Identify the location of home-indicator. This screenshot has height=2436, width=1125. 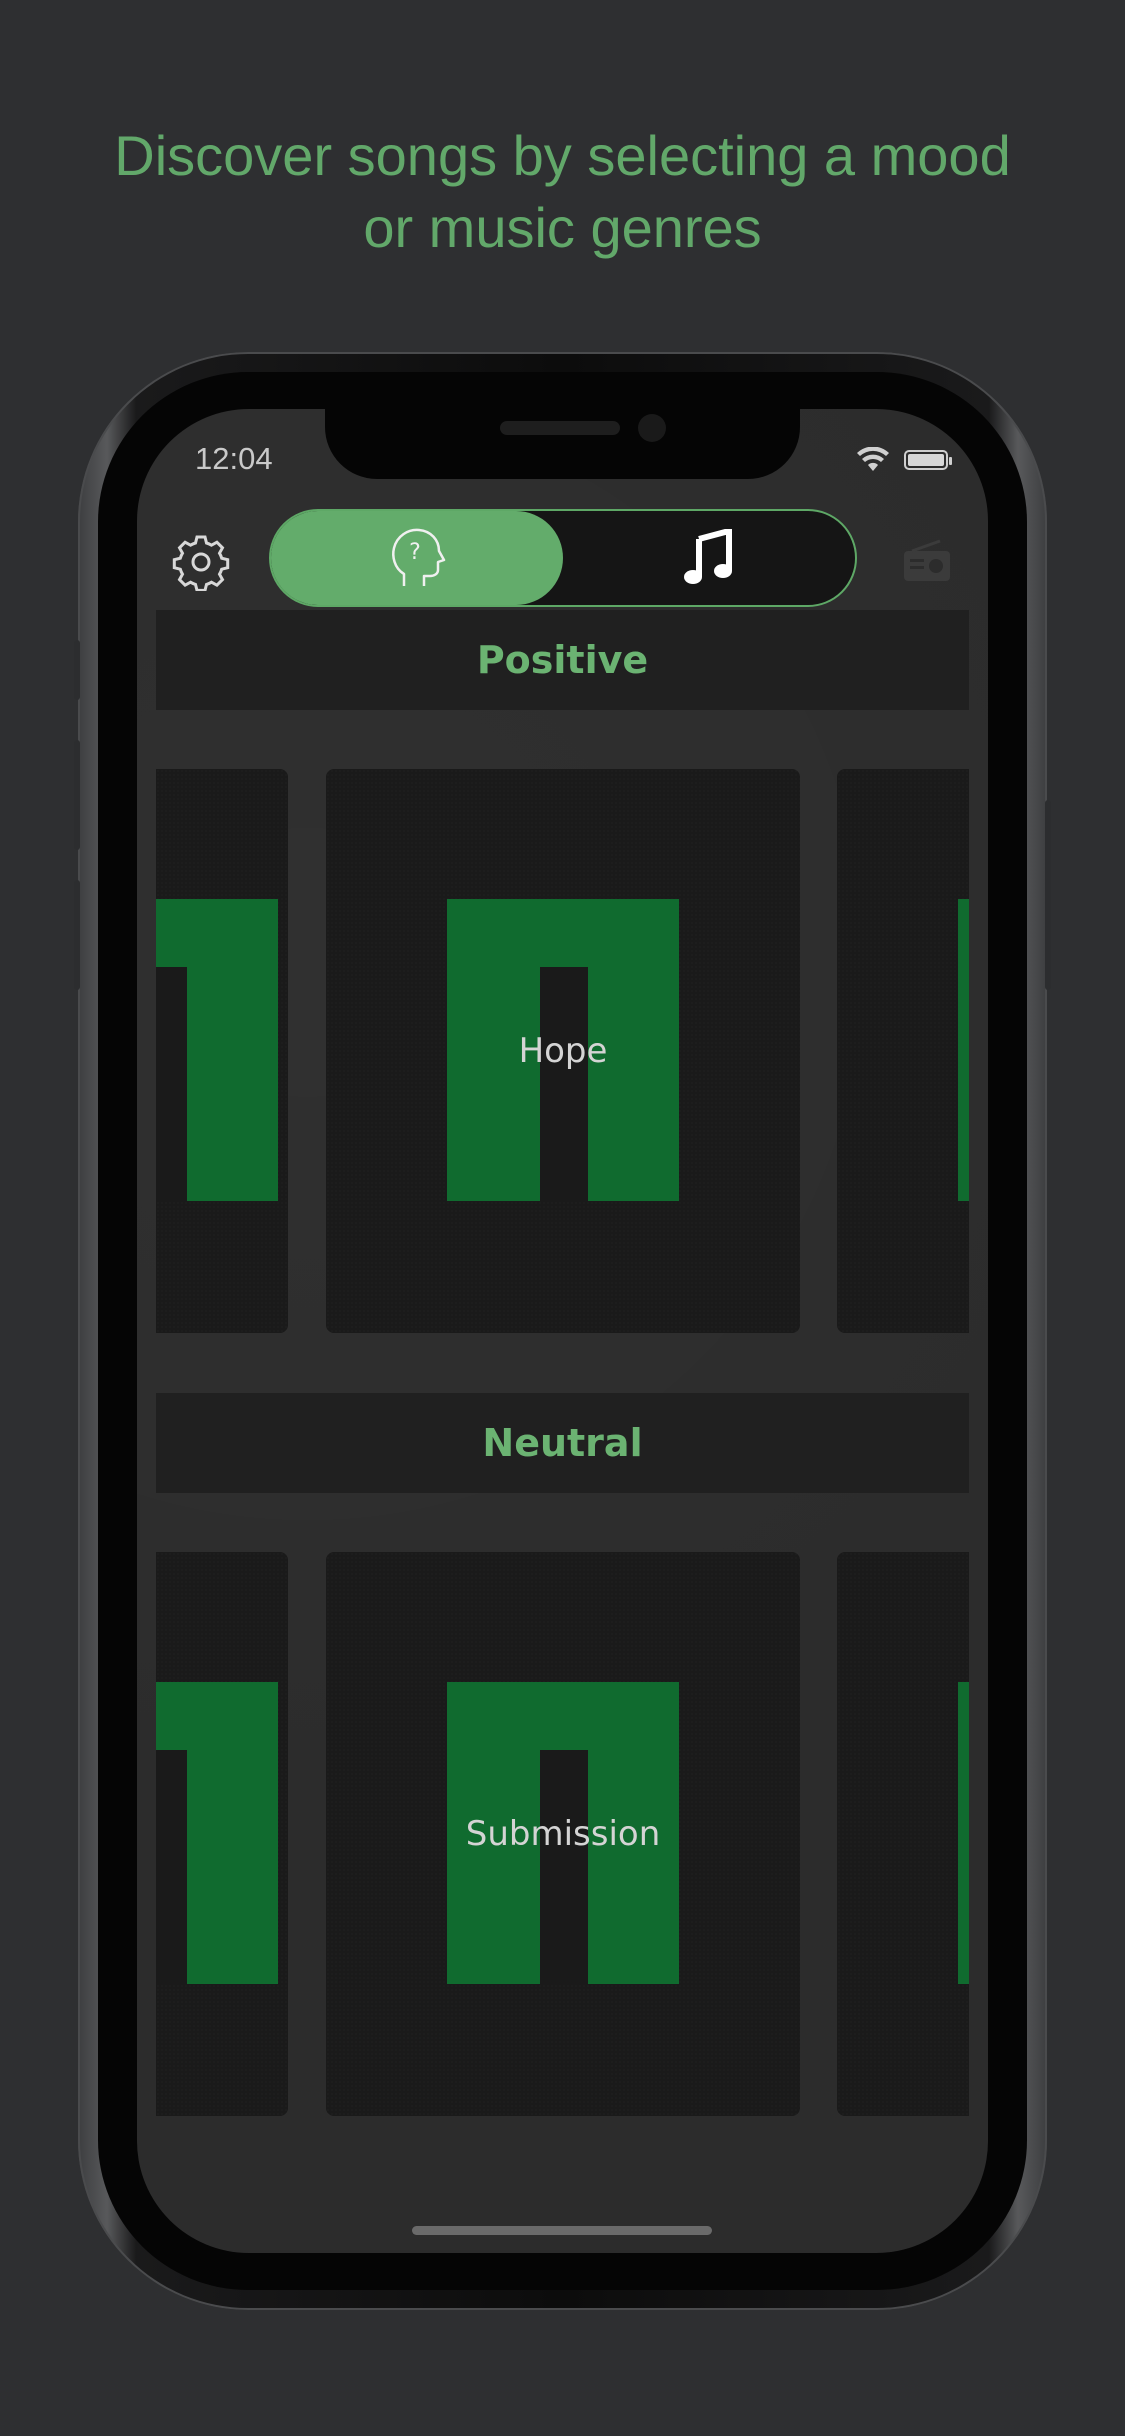
(562, 2230).